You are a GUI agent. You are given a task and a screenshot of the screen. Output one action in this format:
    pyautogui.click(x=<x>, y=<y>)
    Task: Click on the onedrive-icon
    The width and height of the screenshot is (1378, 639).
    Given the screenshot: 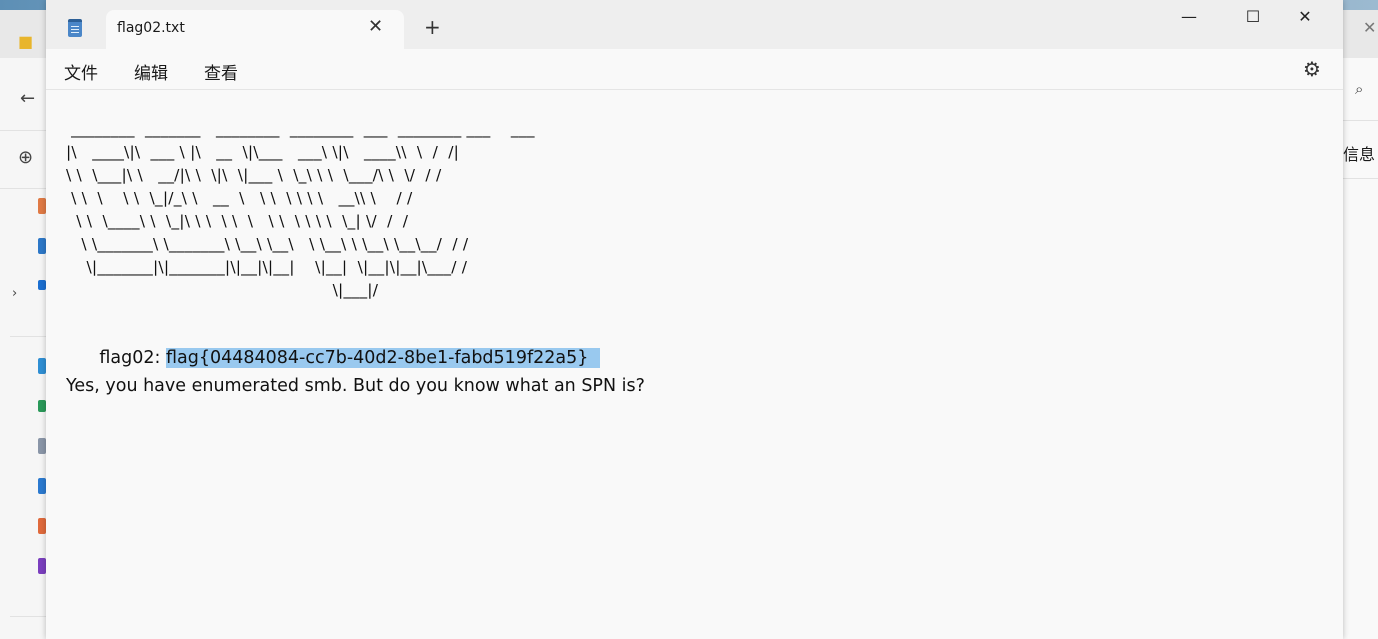 What is the action you would take?
    pyautogui.click(x=42, y=285)
    